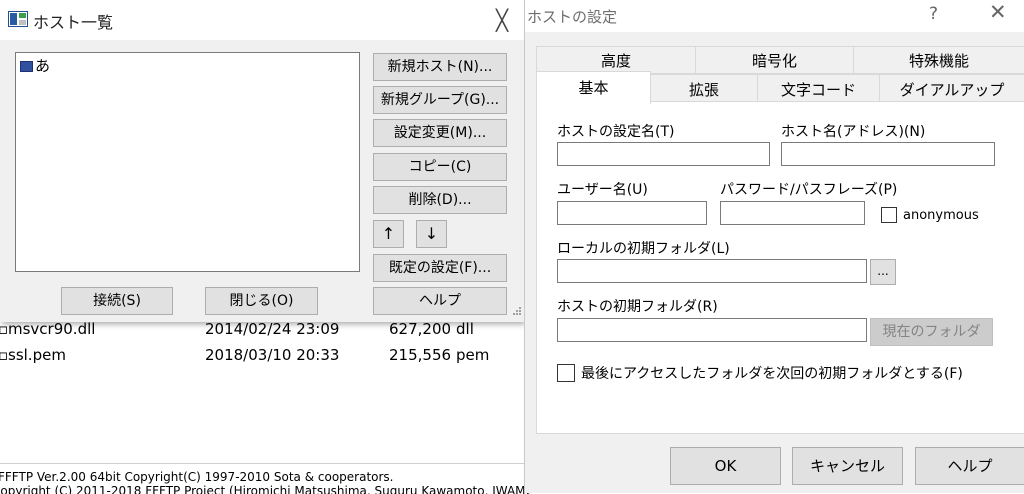 This screenshot has height=494, width=1024. What do you see at coordinates (117, 301) in the screenshot?
I see `connect-button: 接続(S)` at bounding box center [117, 301].